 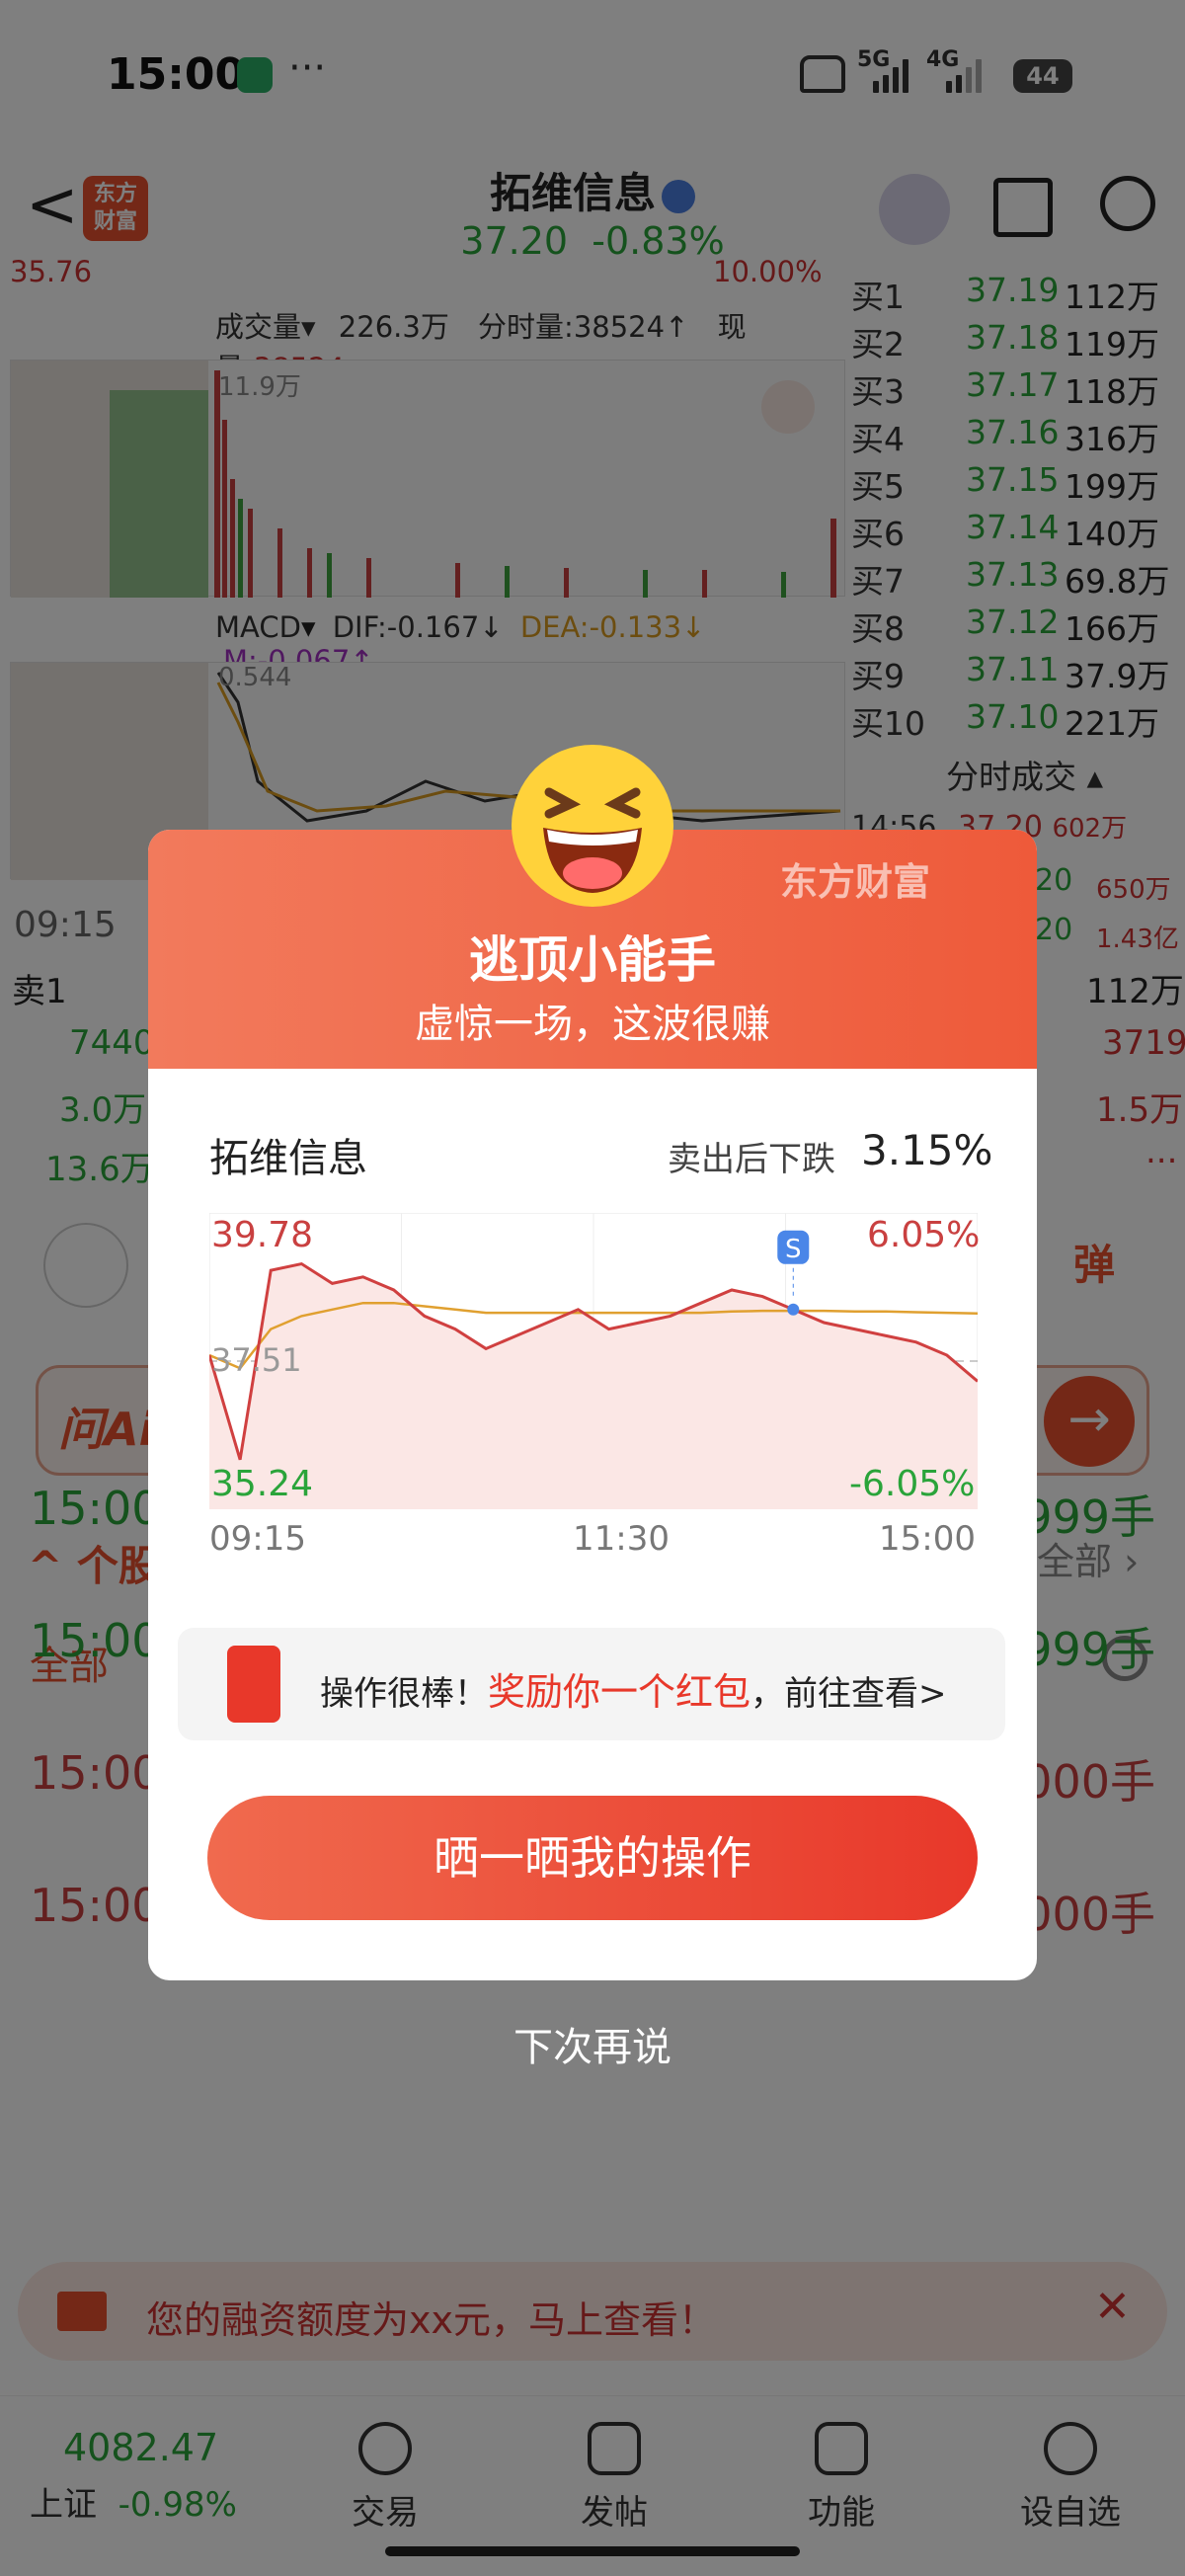 I want to click on modal-stock-name: 拓维信息, so click(x=288, y=1158).